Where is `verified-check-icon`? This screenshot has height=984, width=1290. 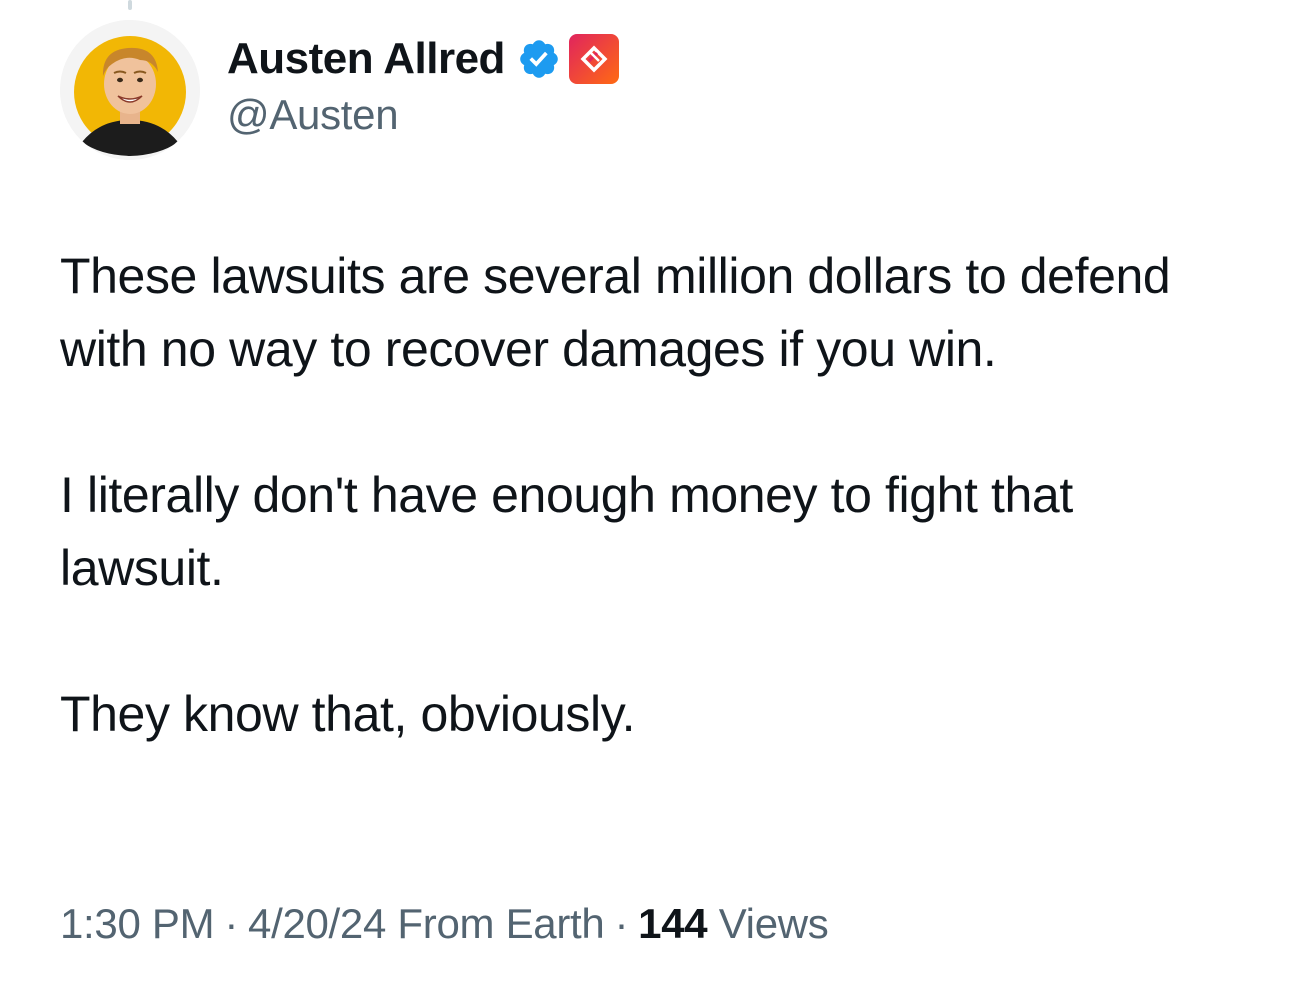
verified-check-icon is located at coordinates (539, 59).